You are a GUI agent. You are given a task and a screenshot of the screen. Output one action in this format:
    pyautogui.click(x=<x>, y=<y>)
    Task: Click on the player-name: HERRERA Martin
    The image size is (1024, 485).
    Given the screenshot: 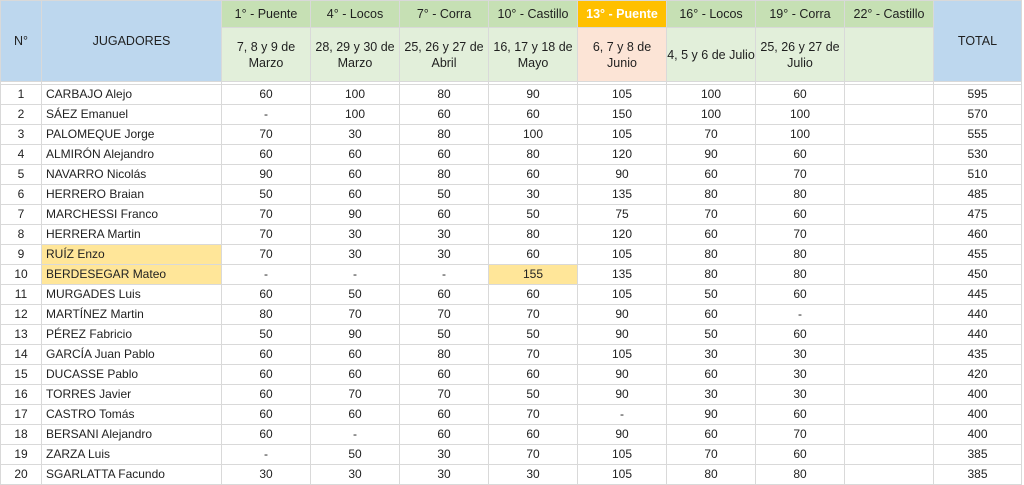 What is the action you would take?
    pyautogui.click(x=132, y=235)
    